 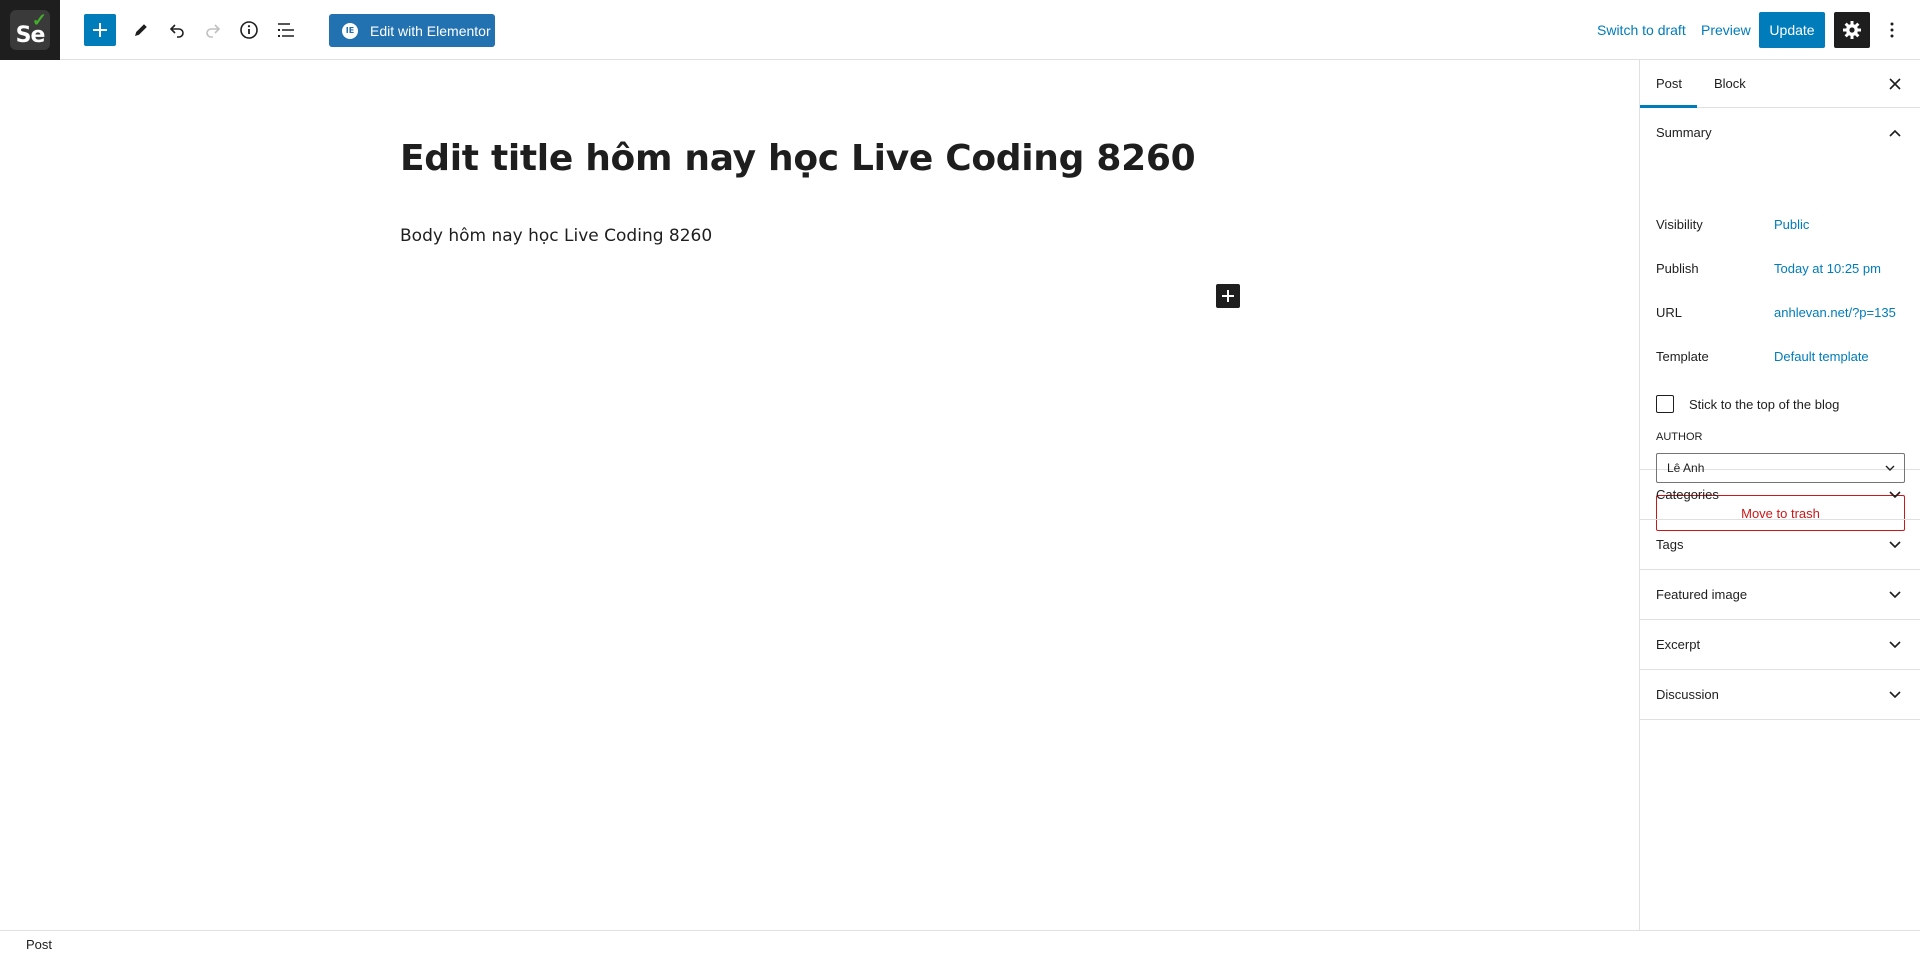 I want to click on paragraph-block: Body hôm nay học Live Coding 8260, so click(x=556, y=236).